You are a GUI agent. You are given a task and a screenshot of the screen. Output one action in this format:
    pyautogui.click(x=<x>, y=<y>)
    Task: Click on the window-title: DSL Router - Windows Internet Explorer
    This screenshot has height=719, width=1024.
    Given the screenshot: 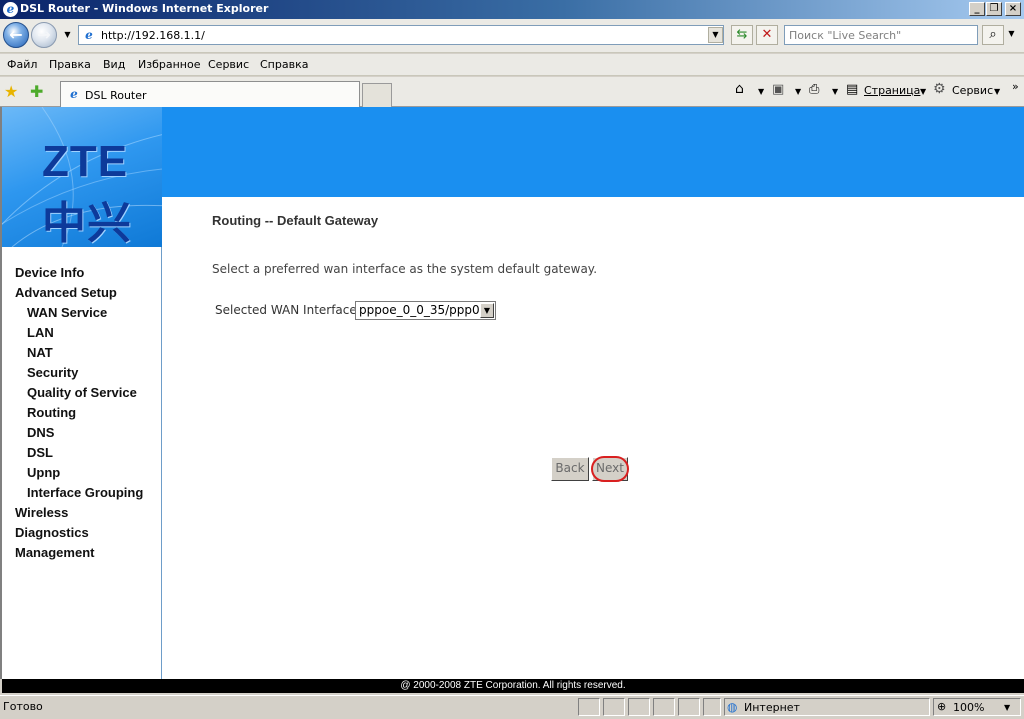 What is the action you would take?
    pyautogui.click(x=144, y=8)
    